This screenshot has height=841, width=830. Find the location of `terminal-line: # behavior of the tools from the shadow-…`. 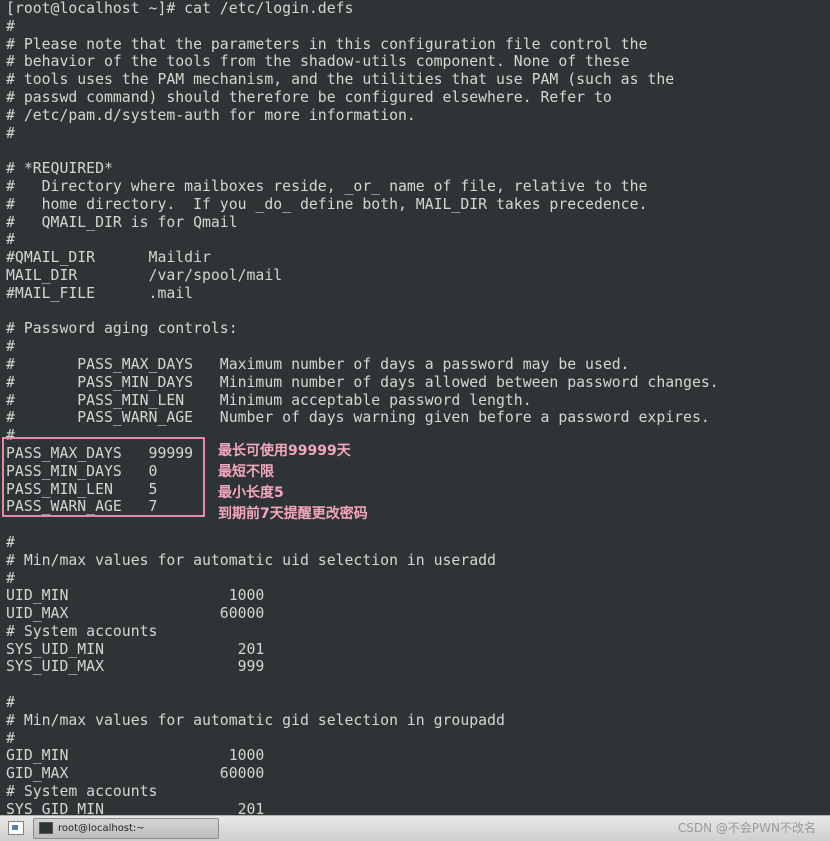

terminal-line: # behavior of the tools from the shadow-… is located at coordinates (318, 62).